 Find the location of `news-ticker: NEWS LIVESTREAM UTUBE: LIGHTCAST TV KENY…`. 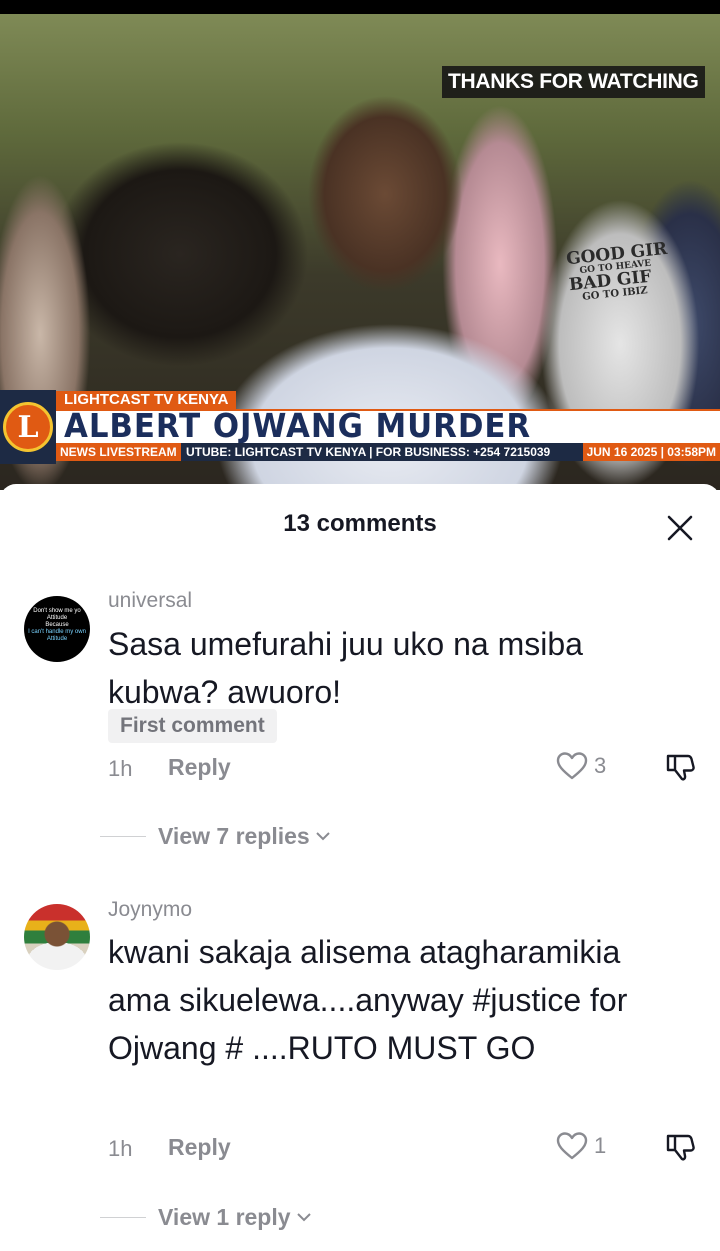

news-ticker: NEWS LIVESTREAM UTUBE: LIGHTCAST TV KENY… is located at coordinates (388, 452).